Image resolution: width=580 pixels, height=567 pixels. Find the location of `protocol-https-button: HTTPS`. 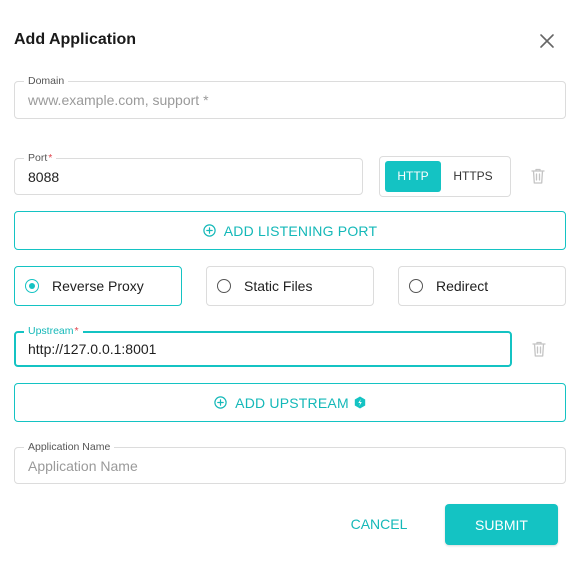

protocol-https-button: HTTPS is located at coordinates (473, 176).